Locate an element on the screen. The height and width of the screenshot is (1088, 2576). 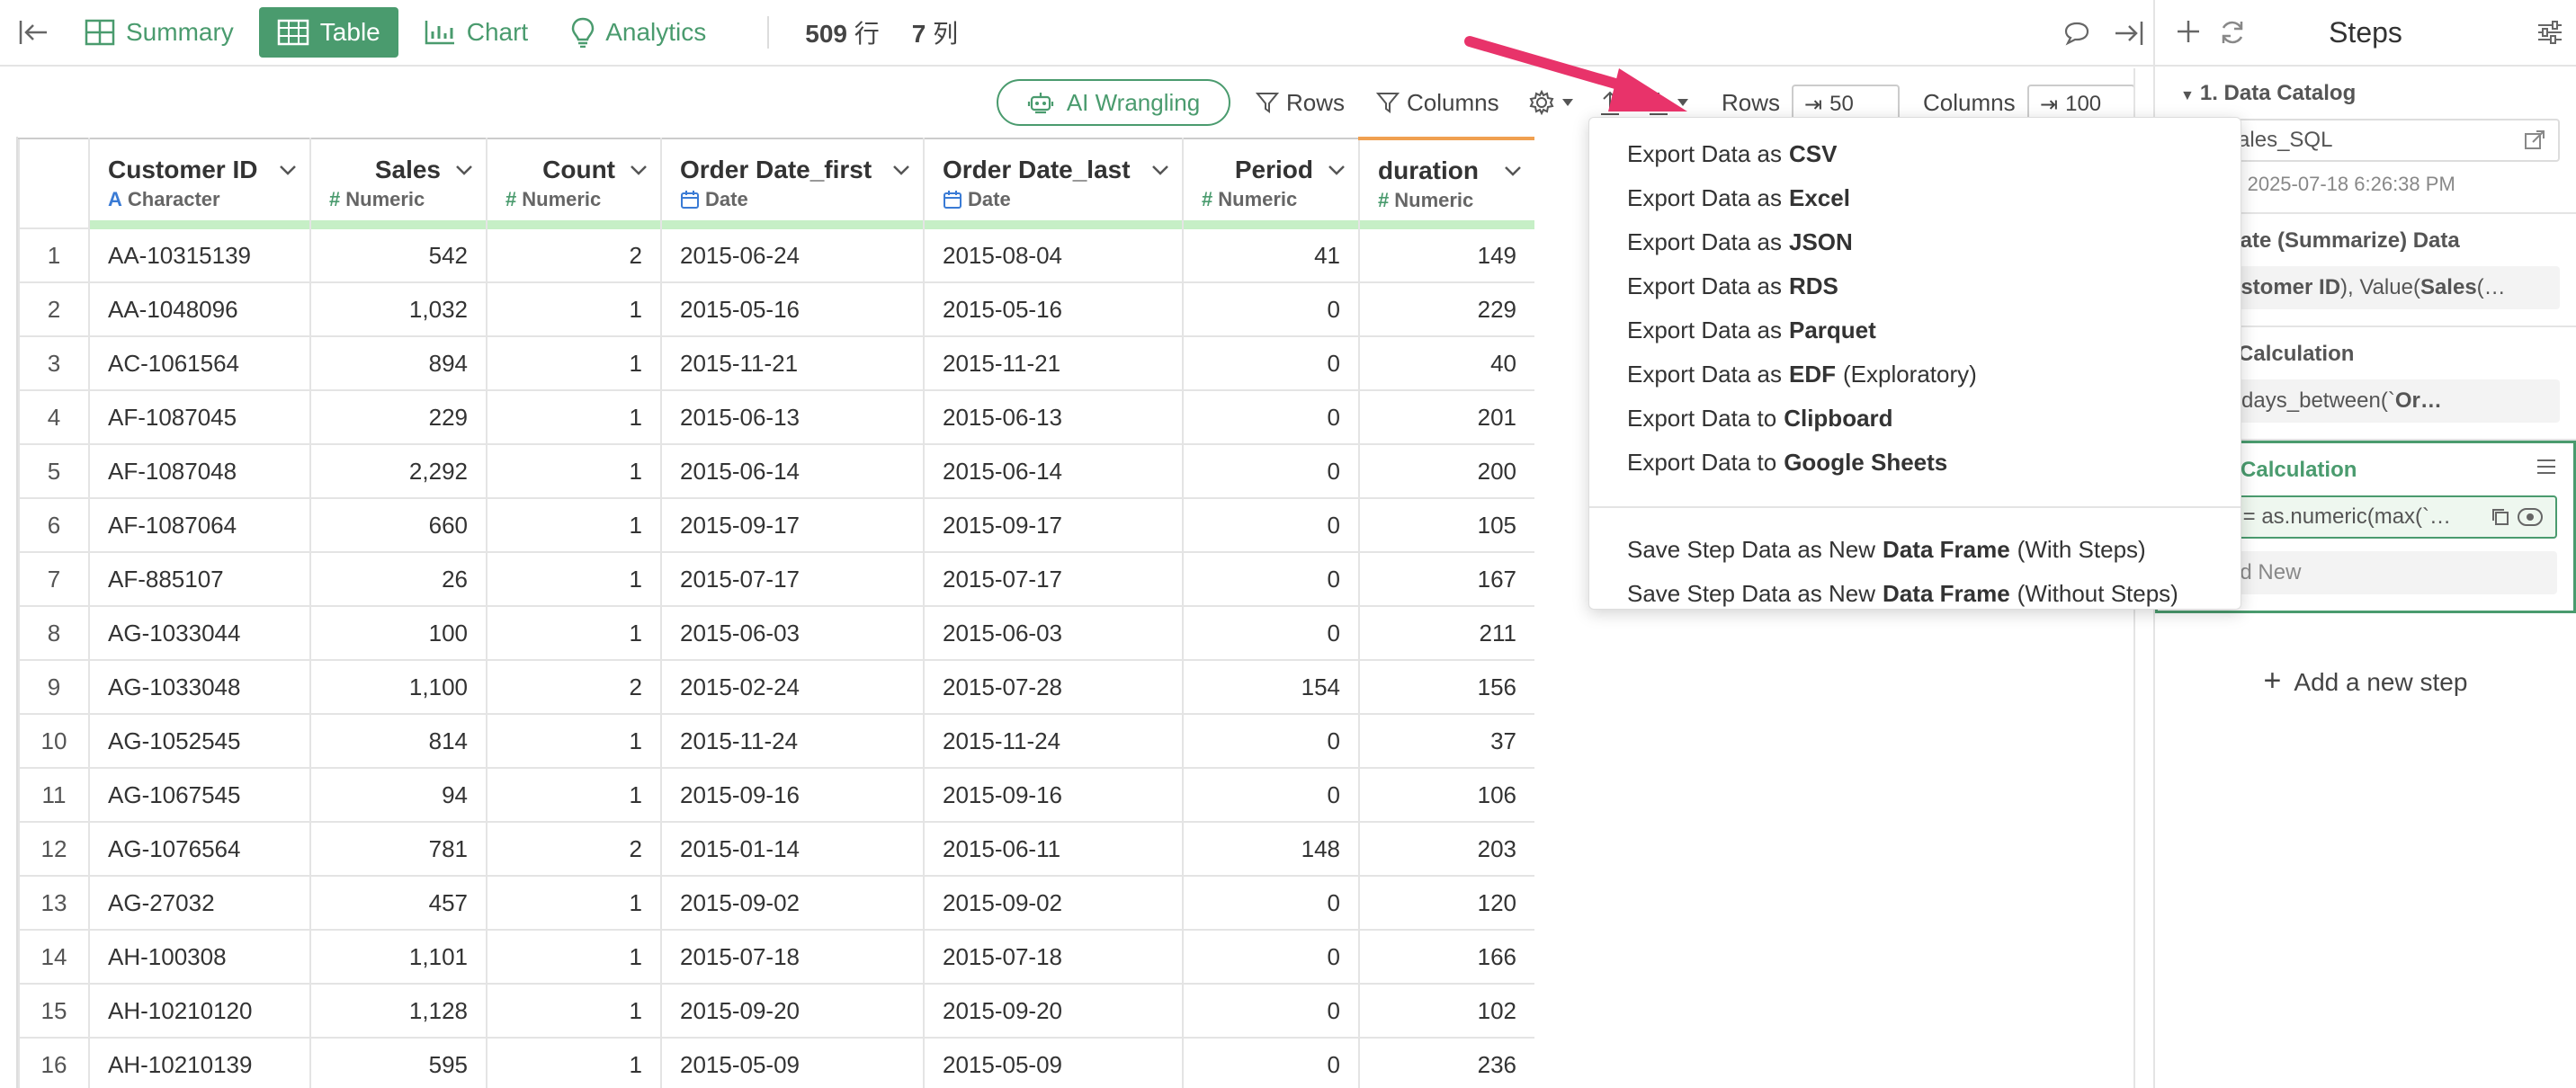
table-cell: 2015-07-28 is located at coordinates (1053, 687).